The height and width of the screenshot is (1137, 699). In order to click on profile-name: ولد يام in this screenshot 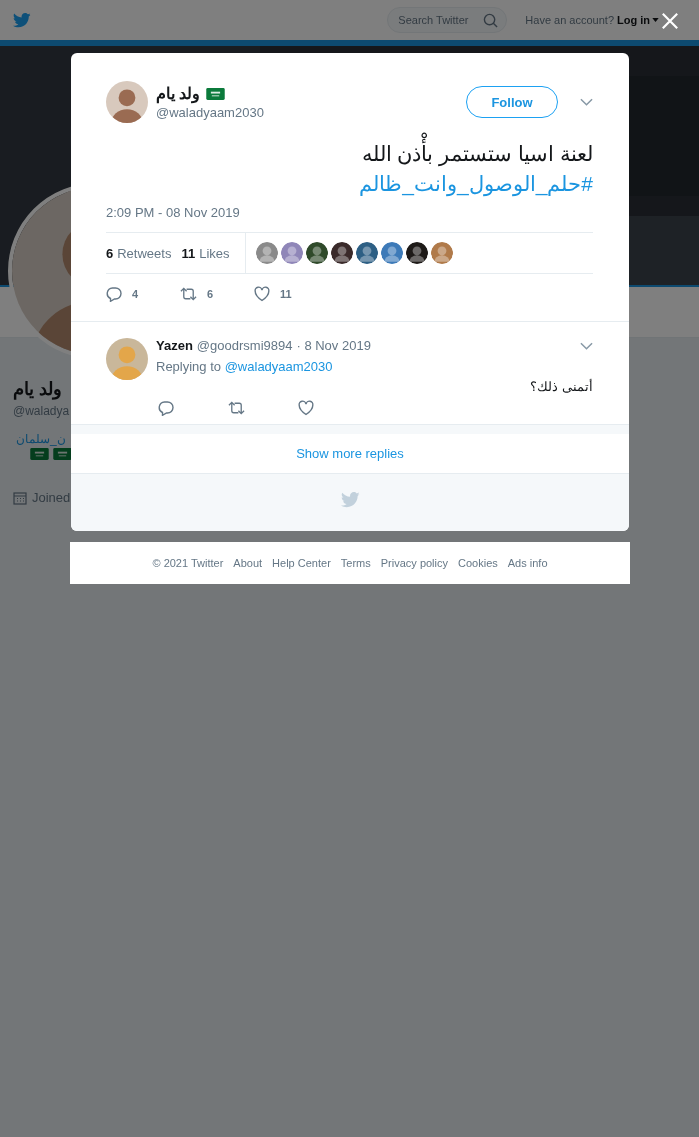, I will do `click(37, 389)`.